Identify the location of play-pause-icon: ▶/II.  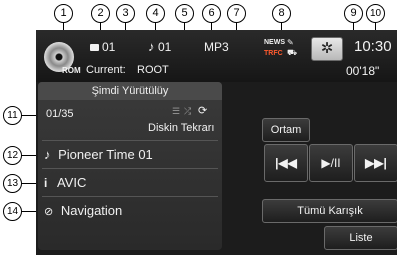
(331, 163).